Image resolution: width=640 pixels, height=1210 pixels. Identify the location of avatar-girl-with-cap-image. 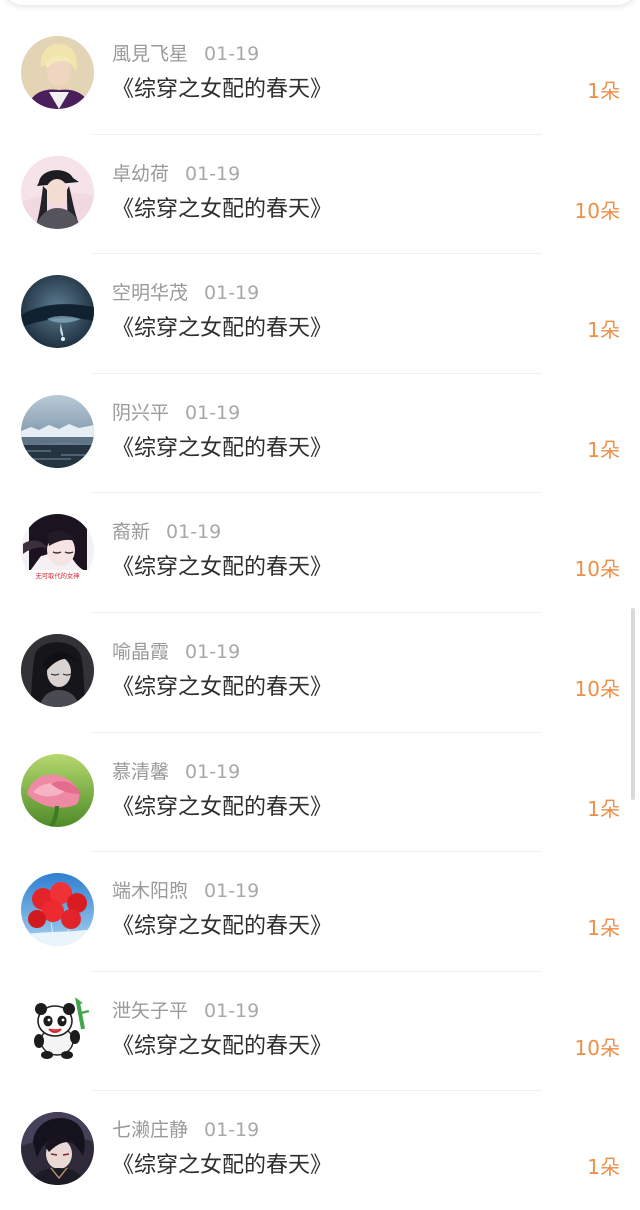
(57, 192).